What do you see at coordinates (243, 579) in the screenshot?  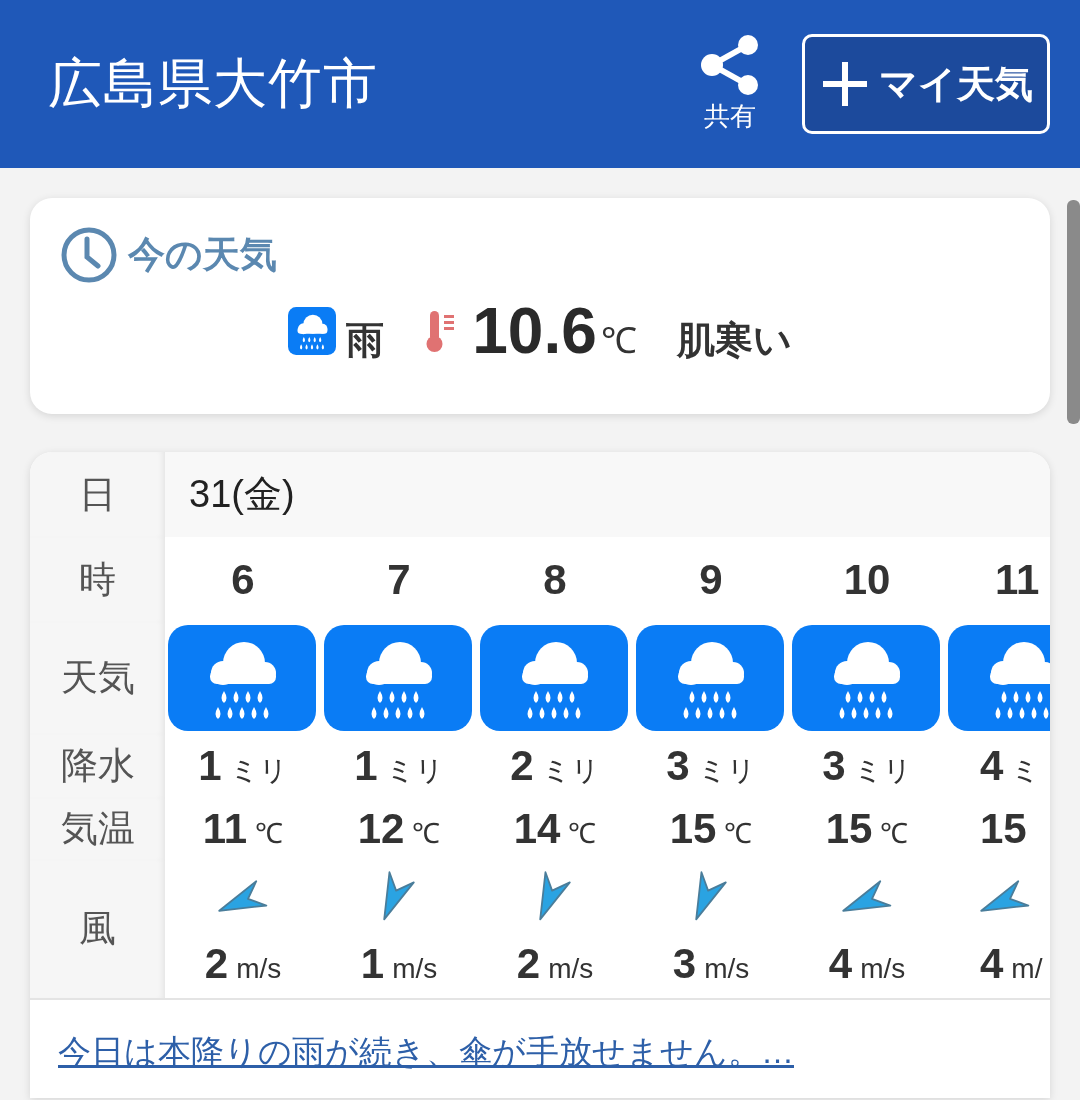 I see `hour-label: 6` at bounding box center [243, 579].